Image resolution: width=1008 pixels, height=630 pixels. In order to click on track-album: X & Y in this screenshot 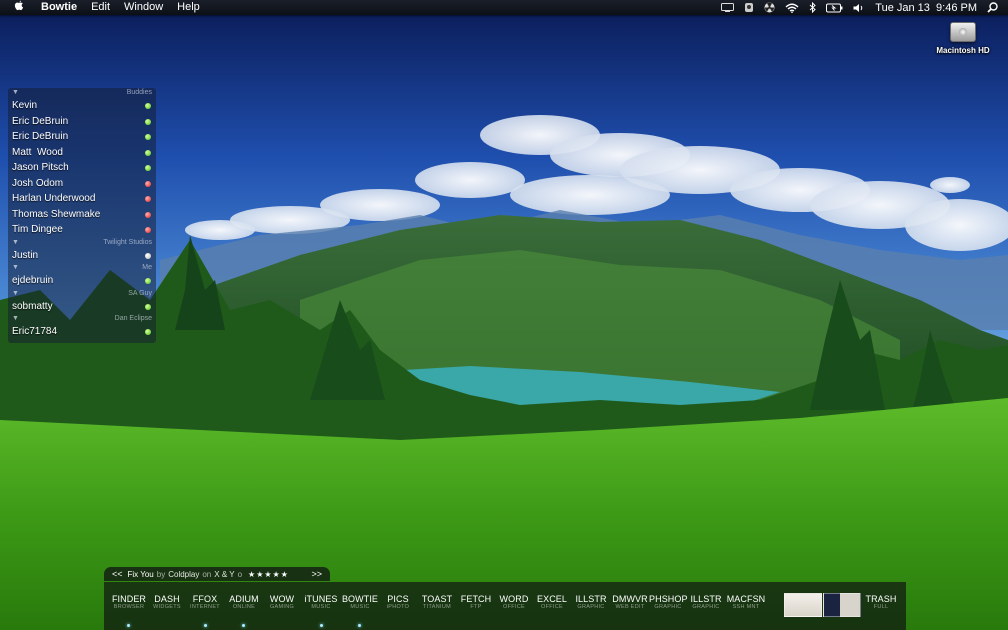, I will do `click(224, 574)`.